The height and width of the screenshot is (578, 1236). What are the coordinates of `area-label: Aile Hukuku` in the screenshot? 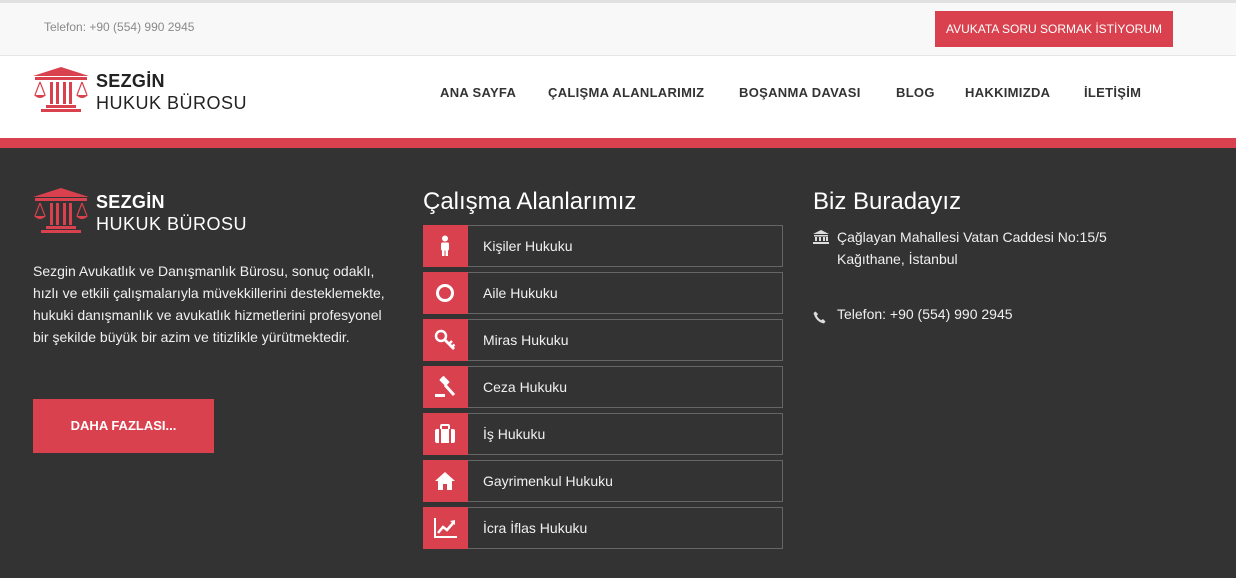 It's located at (520, 293).